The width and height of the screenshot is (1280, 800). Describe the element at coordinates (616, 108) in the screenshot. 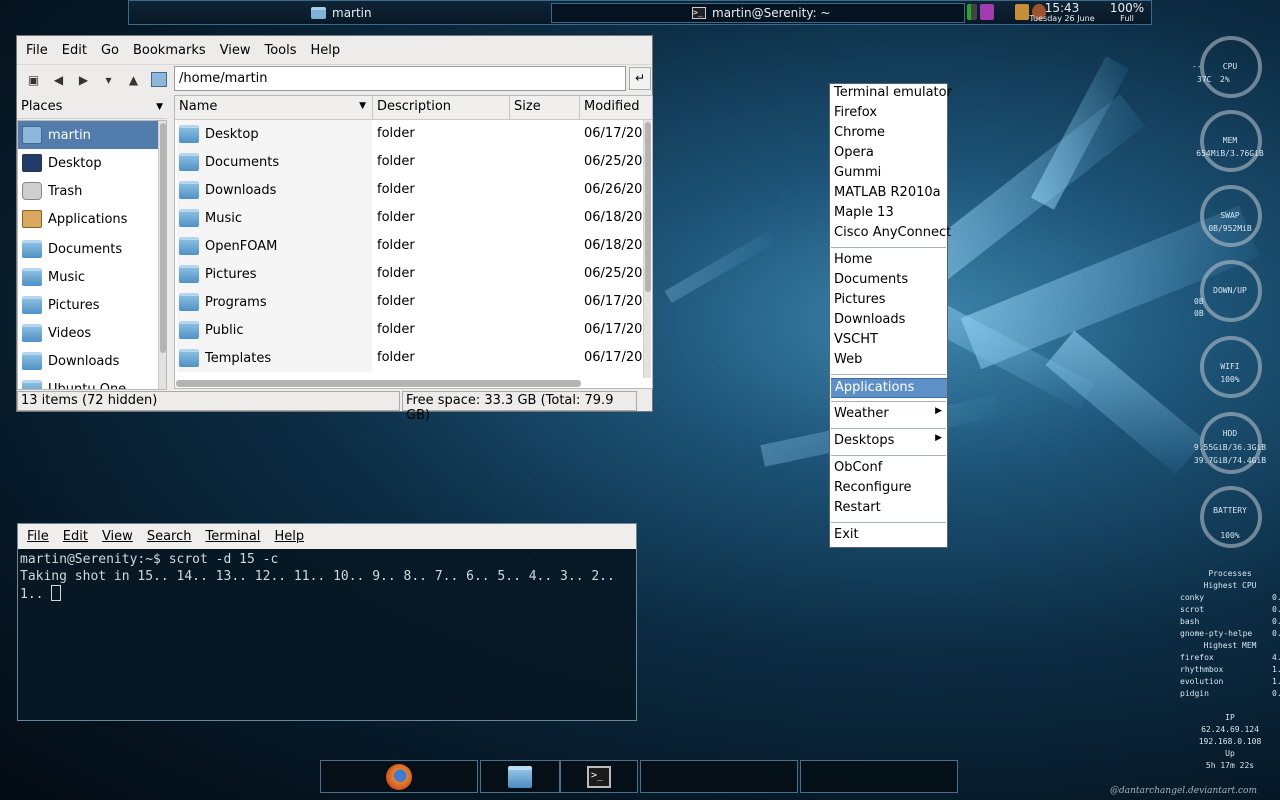

I see `column-modified: Modified` at that location.